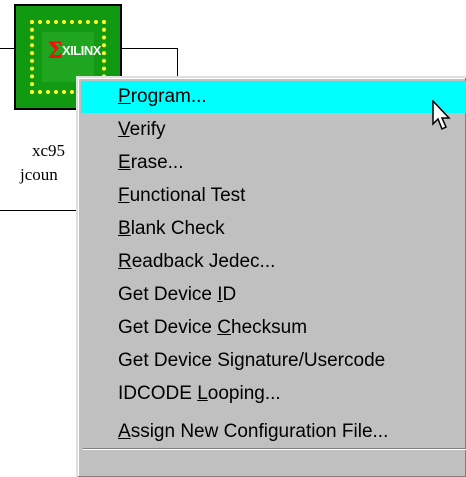  What do you see at coordinates (177, 228) in the screenshot?
I see `menu-item-label-post: lank Check` at bounding box center [177, 228].